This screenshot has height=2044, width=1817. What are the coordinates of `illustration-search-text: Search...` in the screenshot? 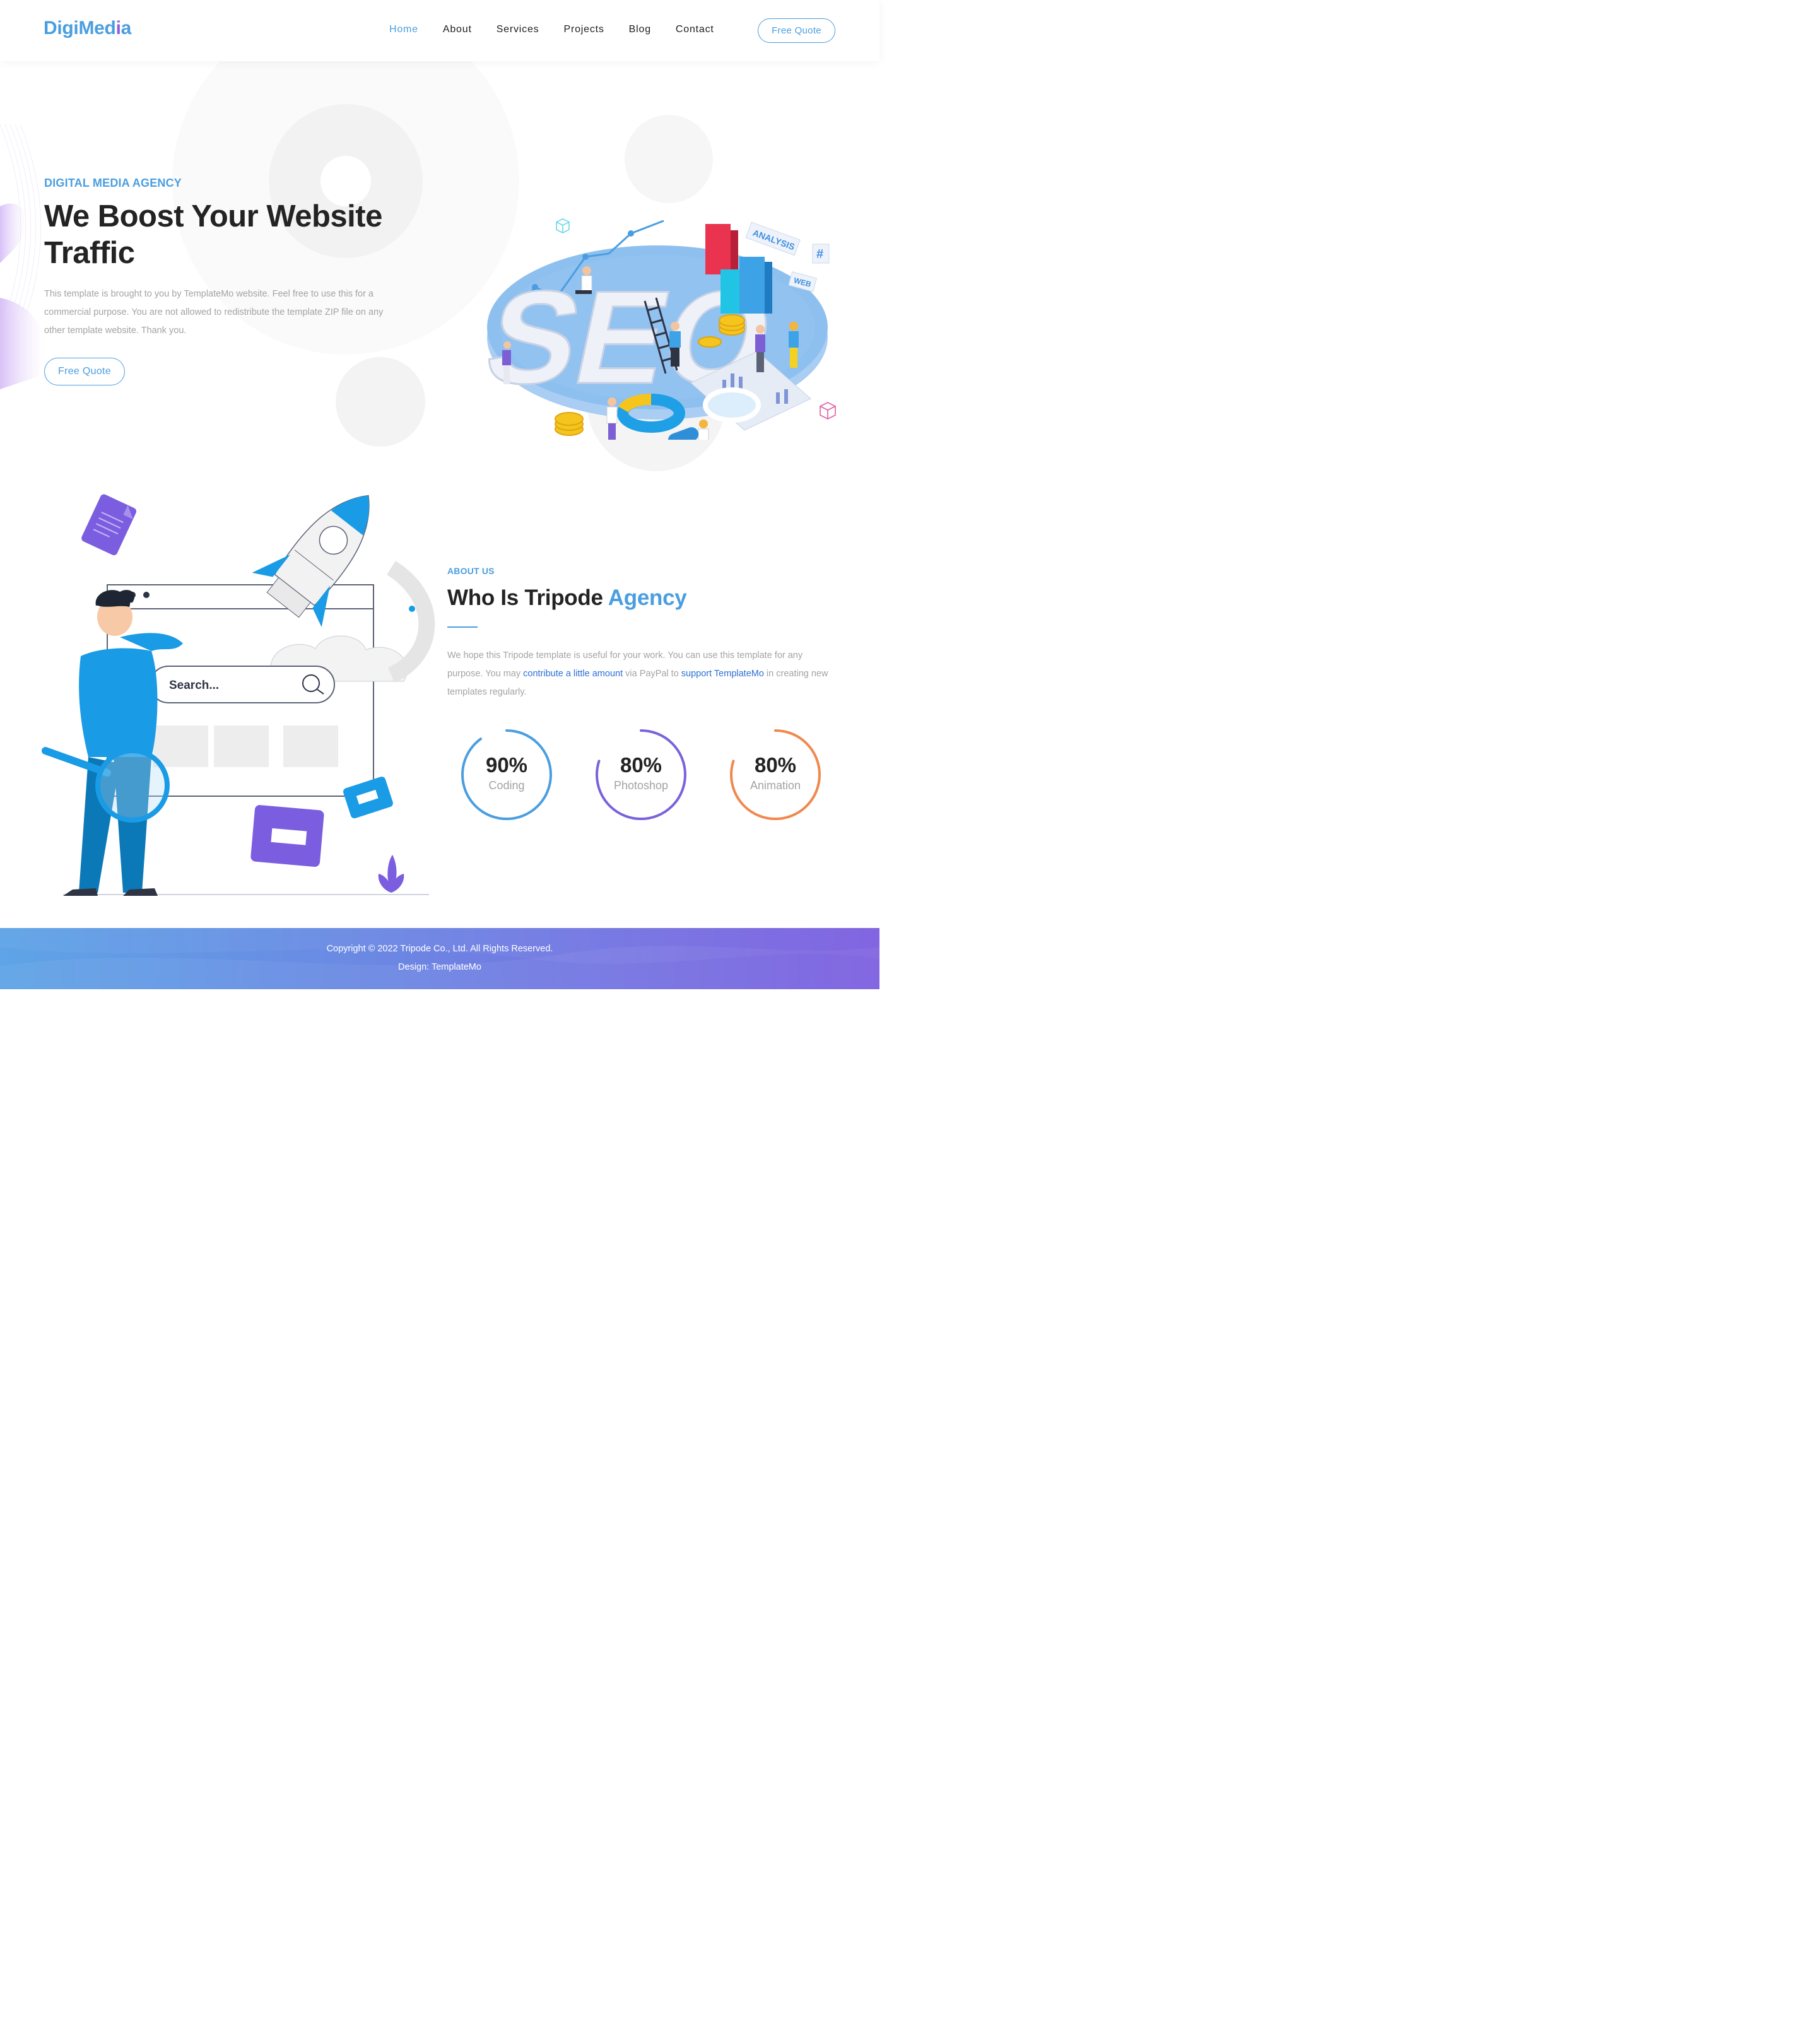 It's located at (194, 685).